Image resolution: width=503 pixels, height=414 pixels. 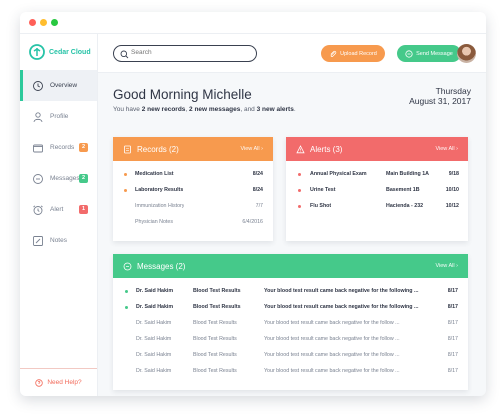 I want to click on list-item: Flu Shot Hacienda - 232 10/12, so click(x=377, y=206).